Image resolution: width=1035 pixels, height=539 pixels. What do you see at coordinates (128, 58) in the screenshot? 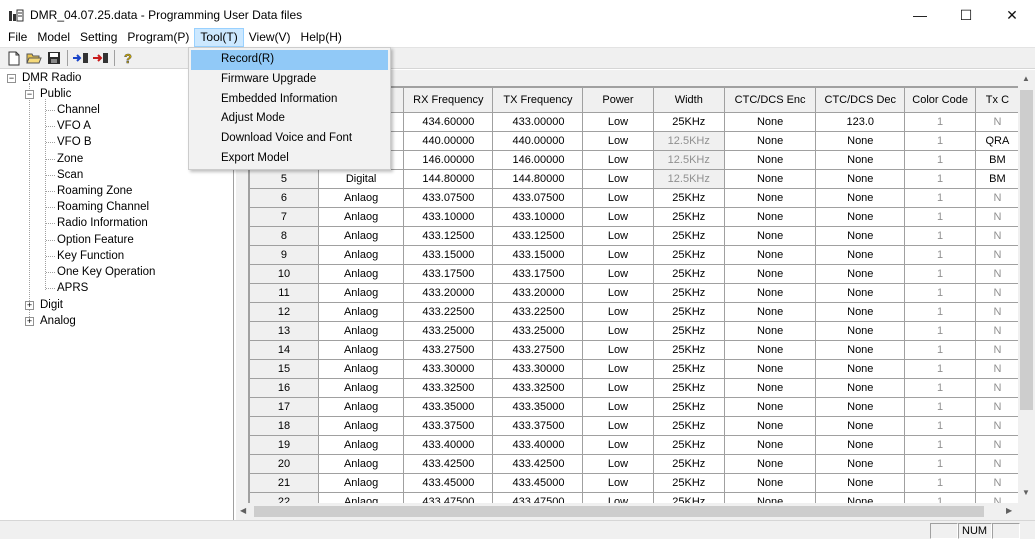
I see `help-button: ?` at bounding box center [128, 58].